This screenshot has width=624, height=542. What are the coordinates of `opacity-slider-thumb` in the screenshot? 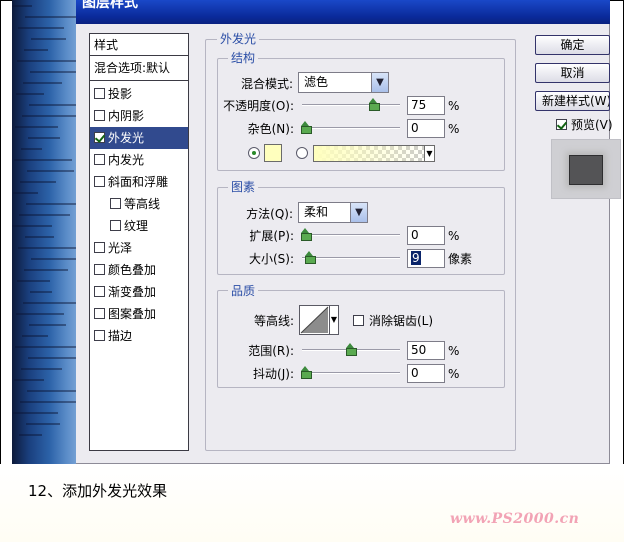 It's located at (374, 104).